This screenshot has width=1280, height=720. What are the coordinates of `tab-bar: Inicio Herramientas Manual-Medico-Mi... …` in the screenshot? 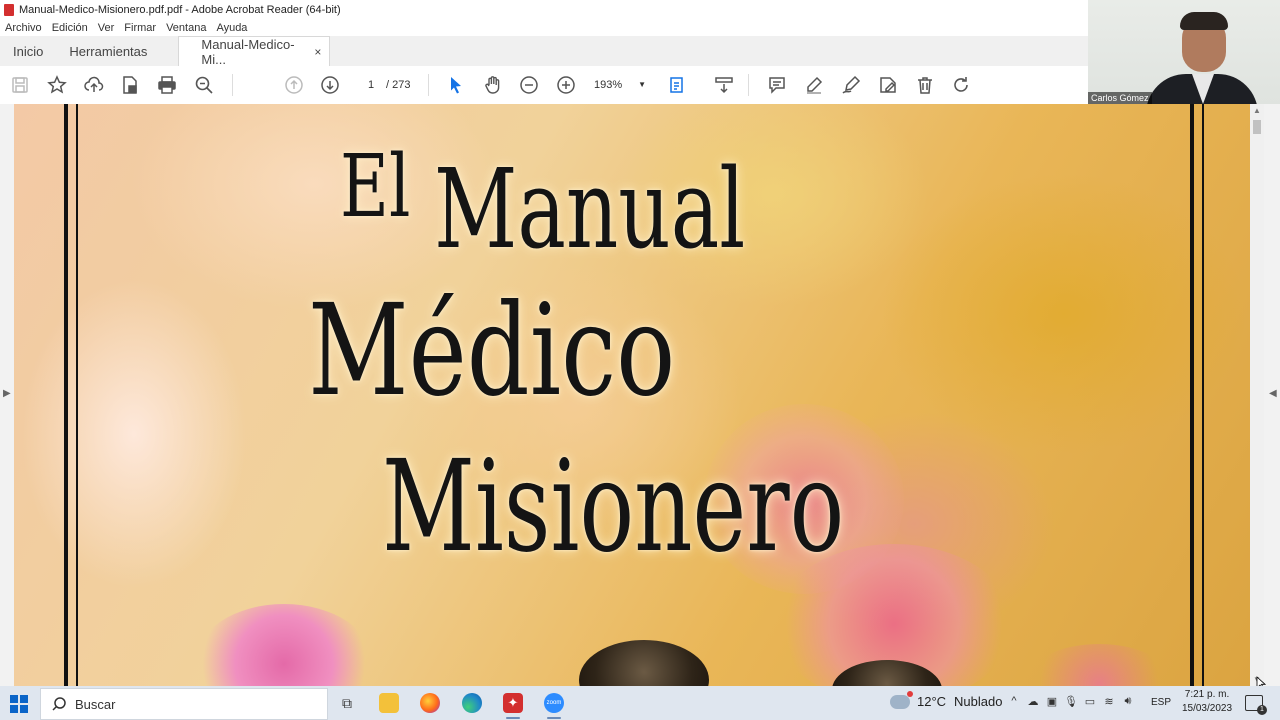 It's located at (544, 51).